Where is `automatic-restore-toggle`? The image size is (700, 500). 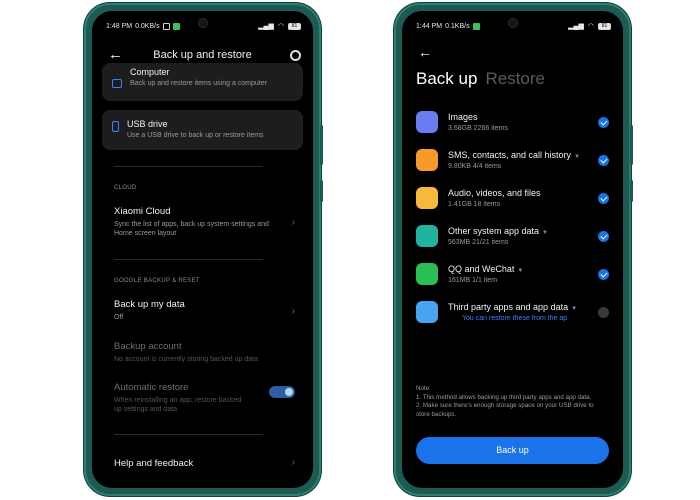 automatic-restore-toggle is located at coordinates (282, 392).